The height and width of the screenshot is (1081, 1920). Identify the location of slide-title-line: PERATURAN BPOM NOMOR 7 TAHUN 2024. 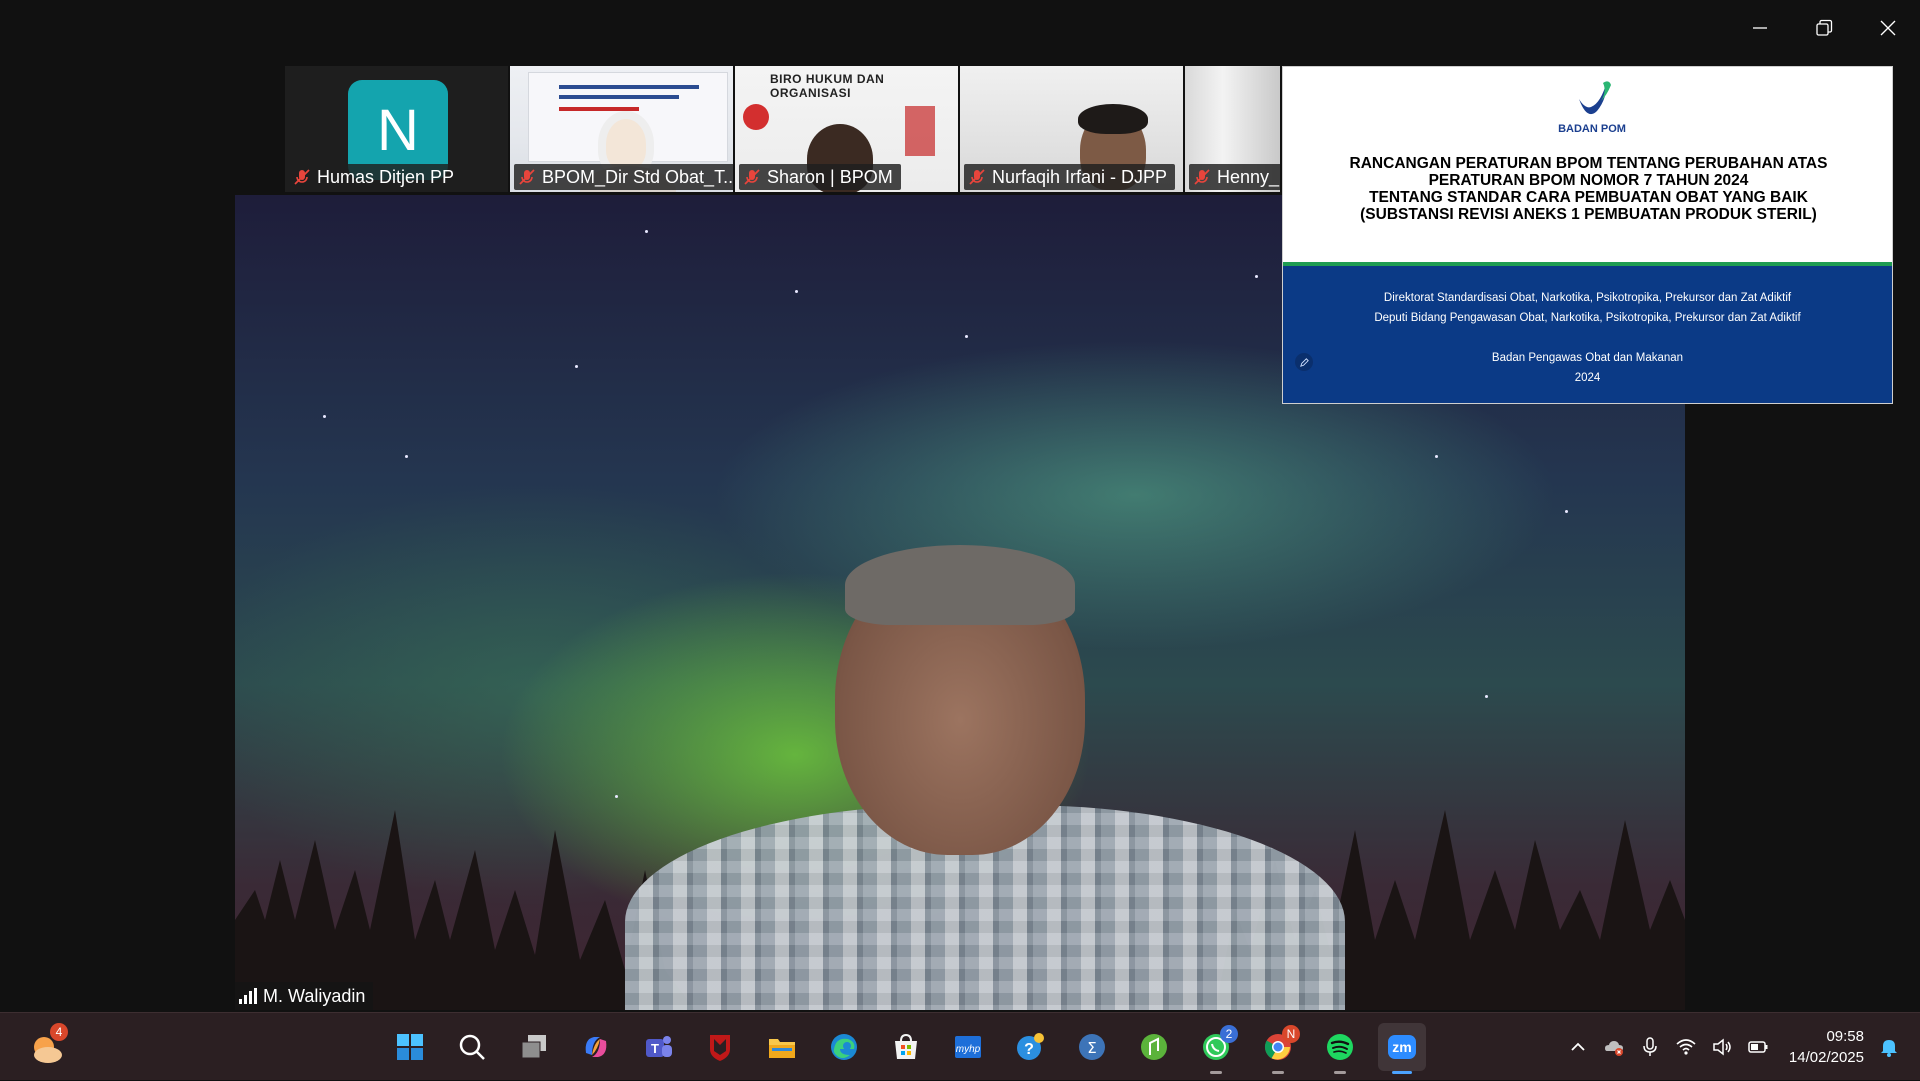
(1588, 180).